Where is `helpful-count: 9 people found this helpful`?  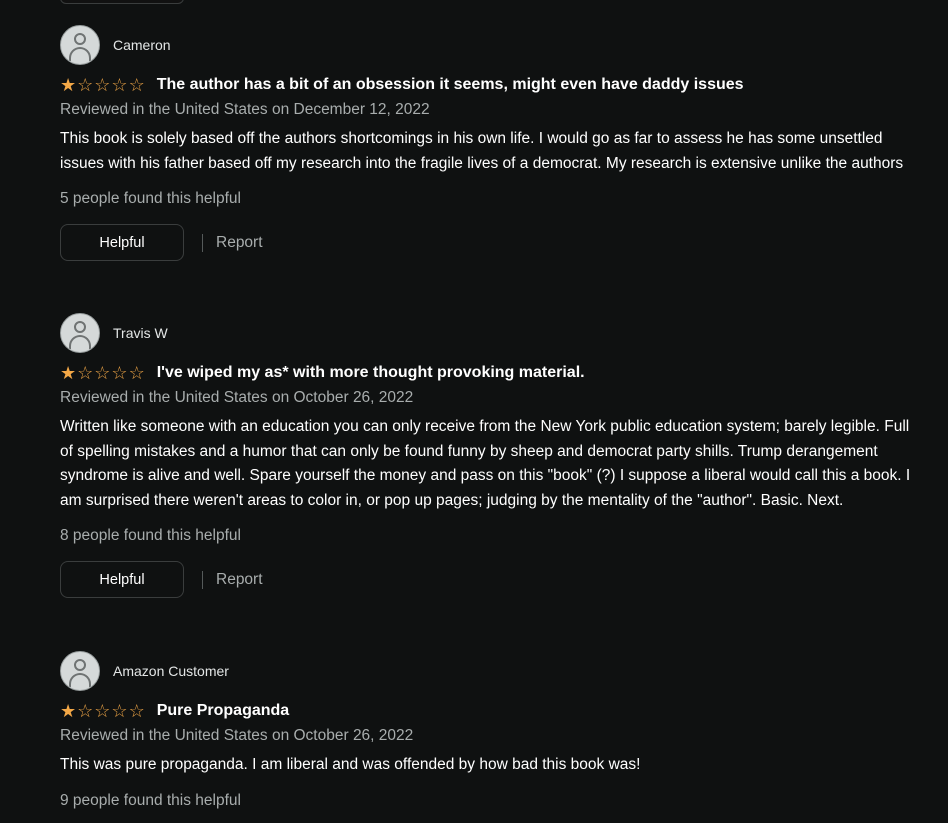
helpful-count: 9 people found this helpful is located at coordinates (150, 800).